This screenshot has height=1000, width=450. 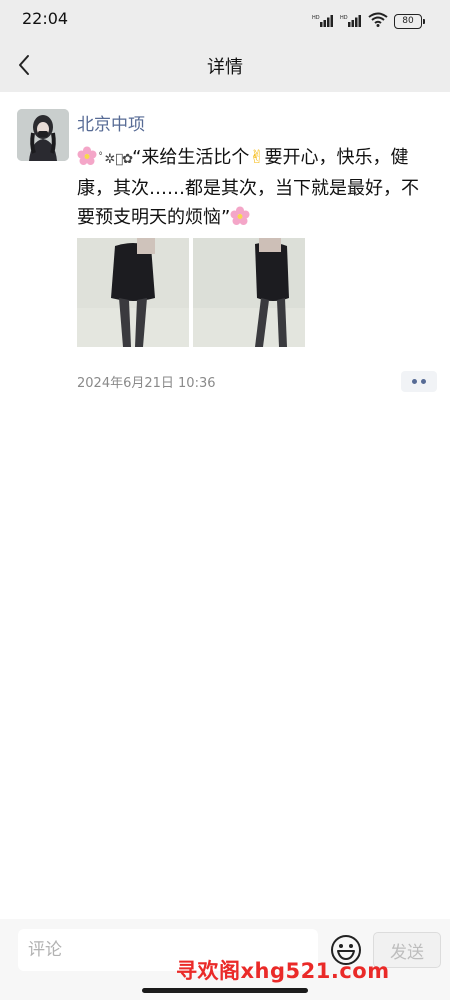 What do you see at coordinates (323, 21) in the screenshot?
I see `signal-icon-1: HD` at bounding box center [323, 21].